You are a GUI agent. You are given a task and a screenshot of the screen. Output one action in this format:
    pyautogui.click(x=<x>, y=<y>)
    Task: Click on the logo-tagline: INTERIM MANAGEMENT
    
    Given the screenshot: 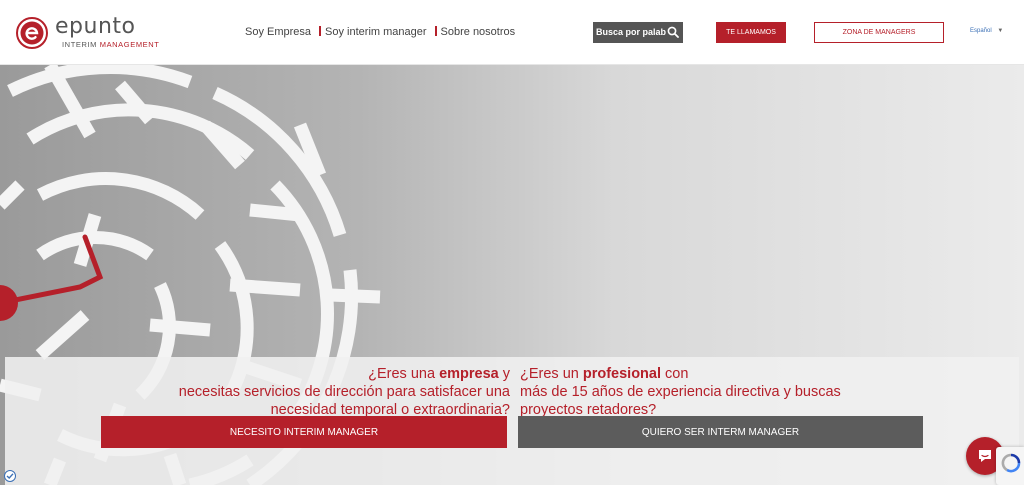 What is the action you would take?
    pyautogui.click(x=110, y=44)
    